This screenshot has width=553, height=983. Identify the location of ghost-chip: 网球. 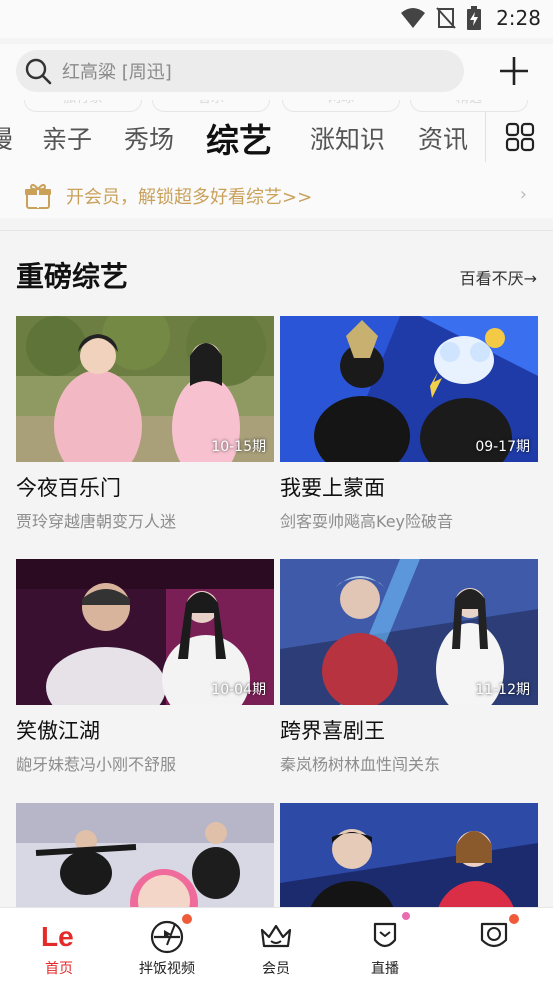
(341, 106).